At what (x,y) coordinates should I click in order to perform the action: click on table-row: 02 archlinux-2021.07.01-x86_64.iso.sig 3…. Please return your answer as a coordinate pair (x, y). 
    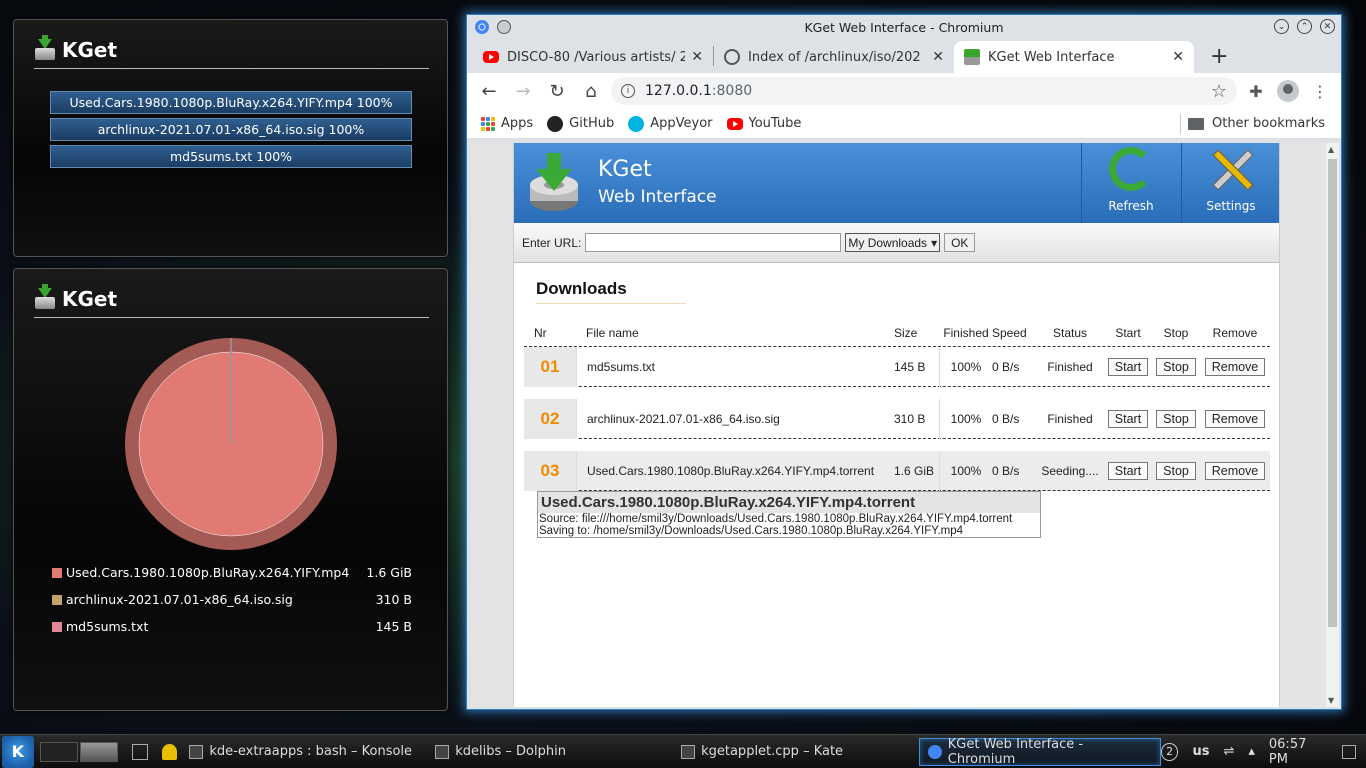
    Looking at the image, I should click on (897, 418).